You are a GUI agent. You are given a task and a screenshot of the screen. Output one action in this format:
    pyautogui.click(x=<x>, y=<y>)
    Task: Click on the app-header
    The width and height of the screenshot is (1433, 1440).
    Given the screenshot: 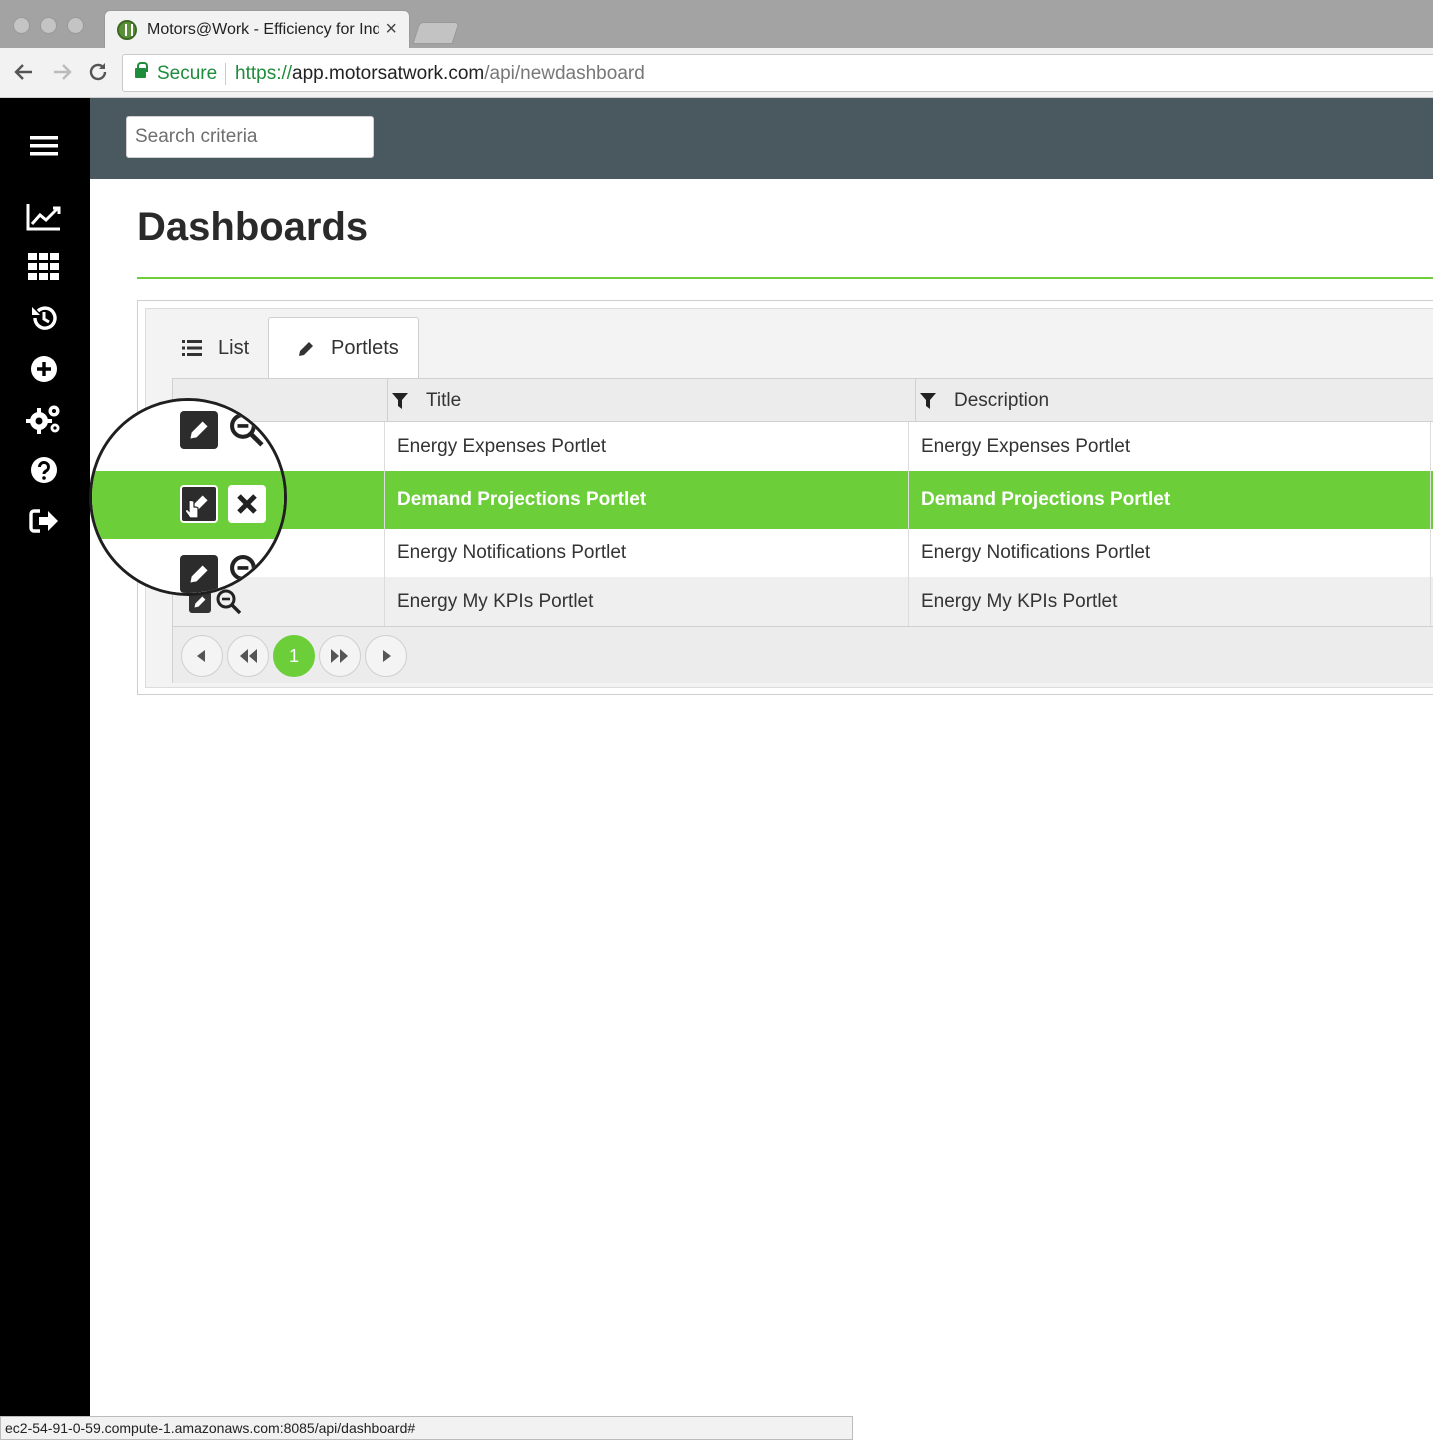 What is the action you would take?
    pyautogui.click(x=761, y=138)
    